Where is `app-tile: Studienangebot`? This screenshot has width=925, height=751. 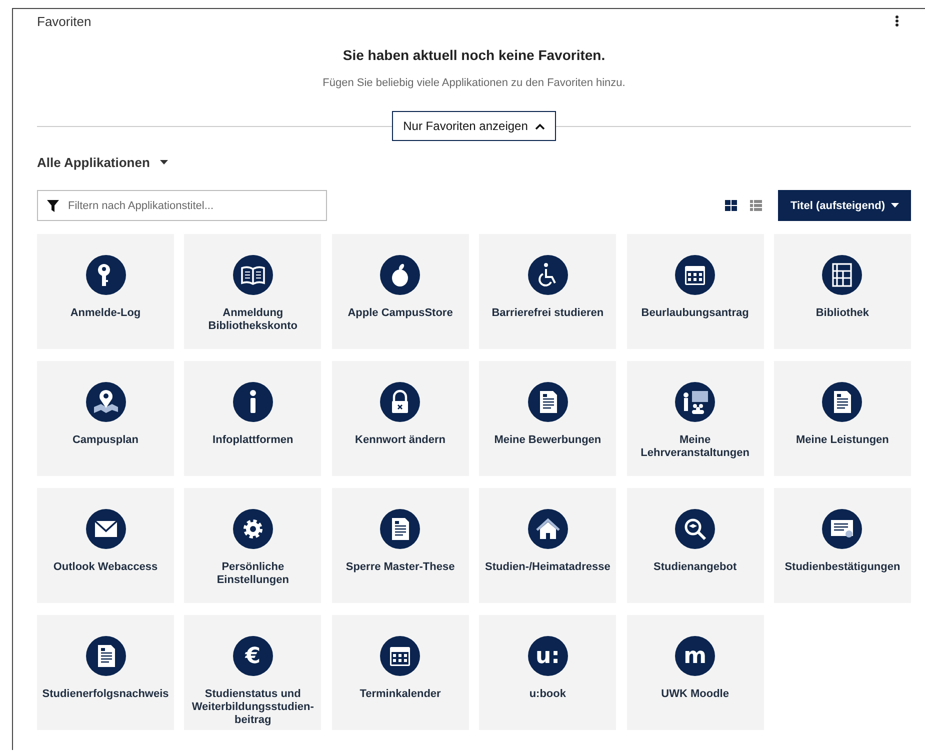 app-tile: Studienangebot is located at coordinates (695, 545).